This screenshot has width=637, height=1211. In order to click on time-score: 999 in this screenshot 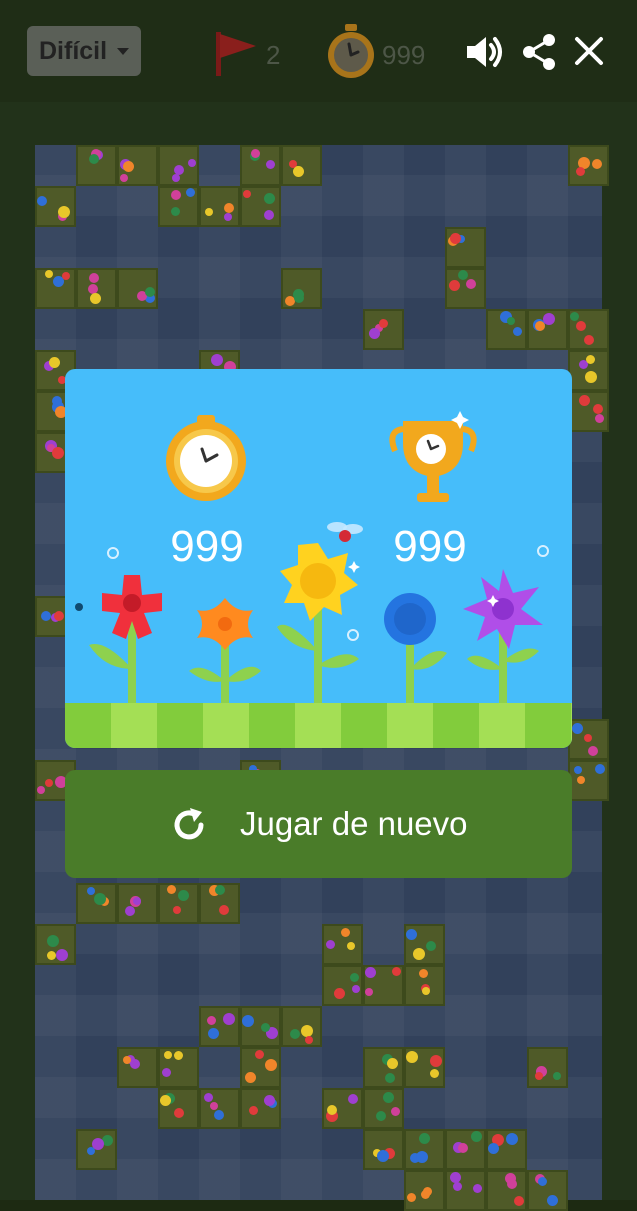, I will do `click(207, 546)`.